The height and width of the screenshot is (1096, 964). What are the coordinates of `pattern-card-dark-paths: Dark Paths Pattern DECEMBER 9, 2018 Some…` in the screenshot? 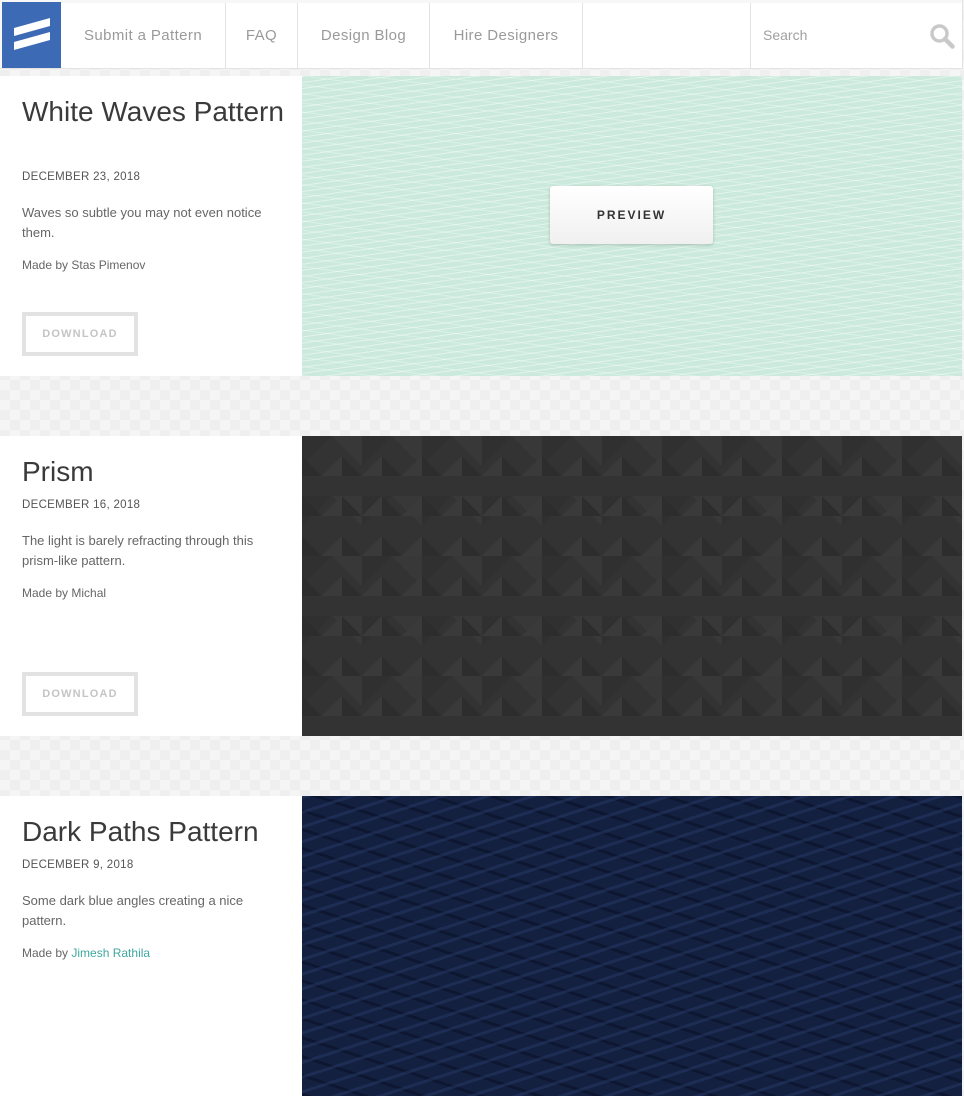 It's located at (151, 946).